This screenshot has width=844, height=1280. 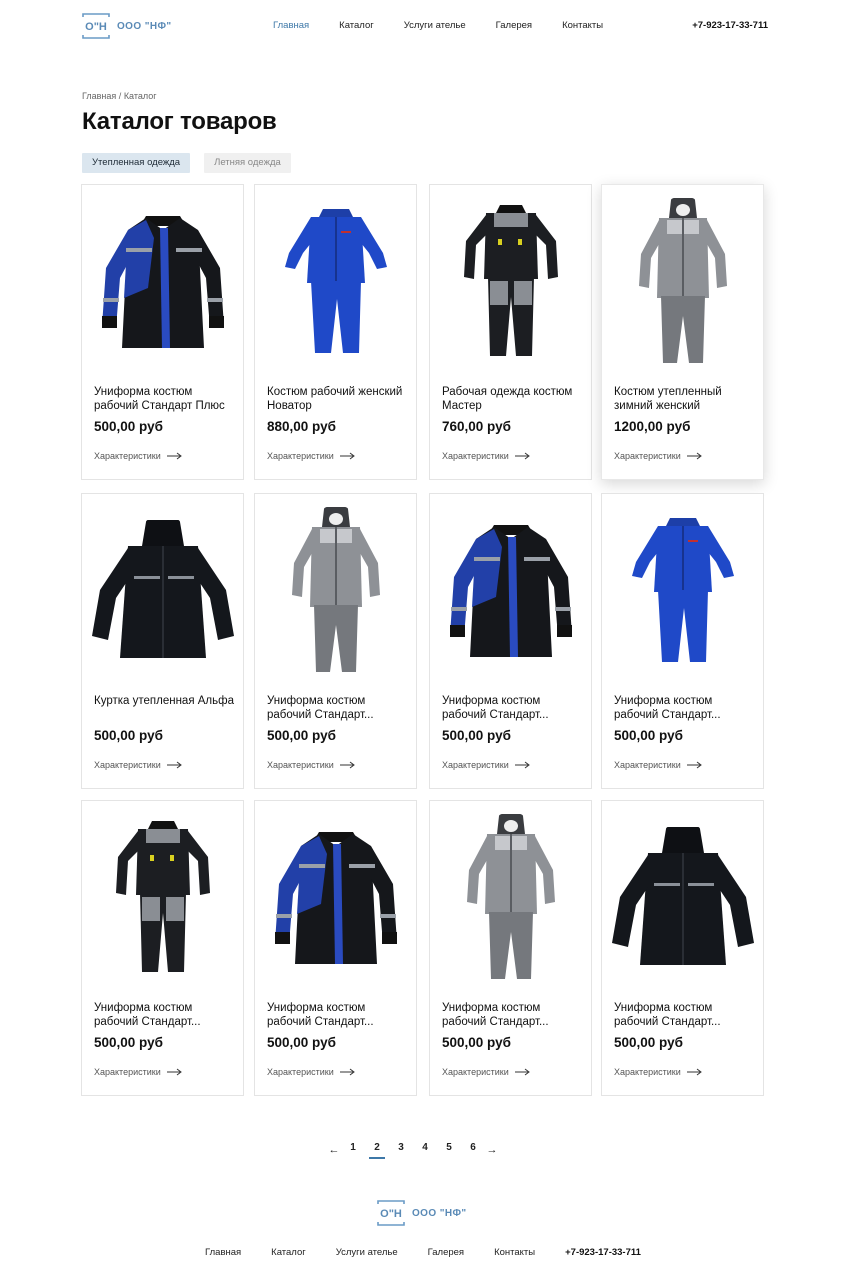 What do you see at coordinates (356, 25) in the screenshot?
I see `nav-link-catalog: Каталог` at bounding box center [356, 25].